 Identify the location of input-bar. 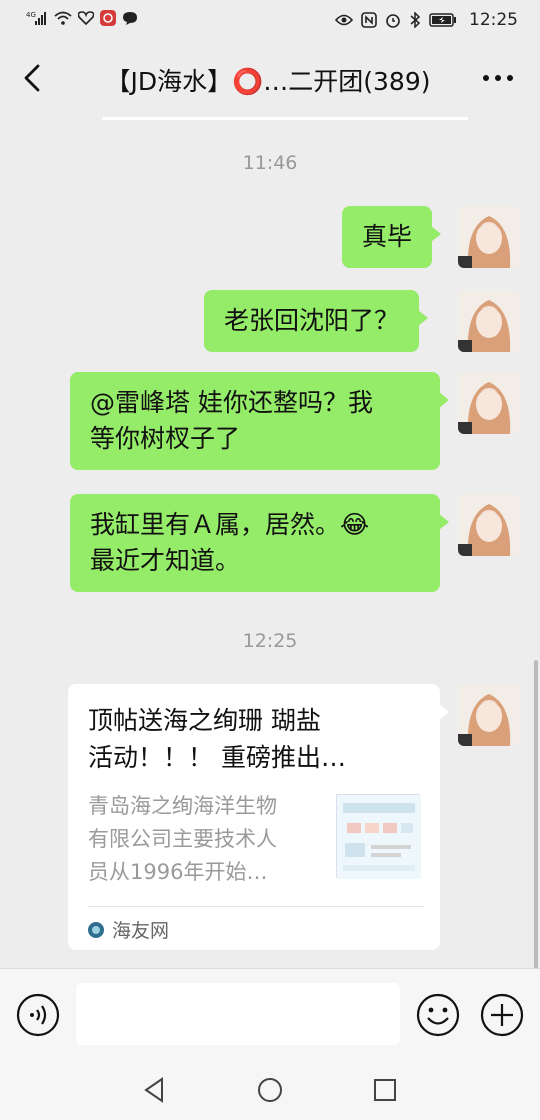
(270, 1014).